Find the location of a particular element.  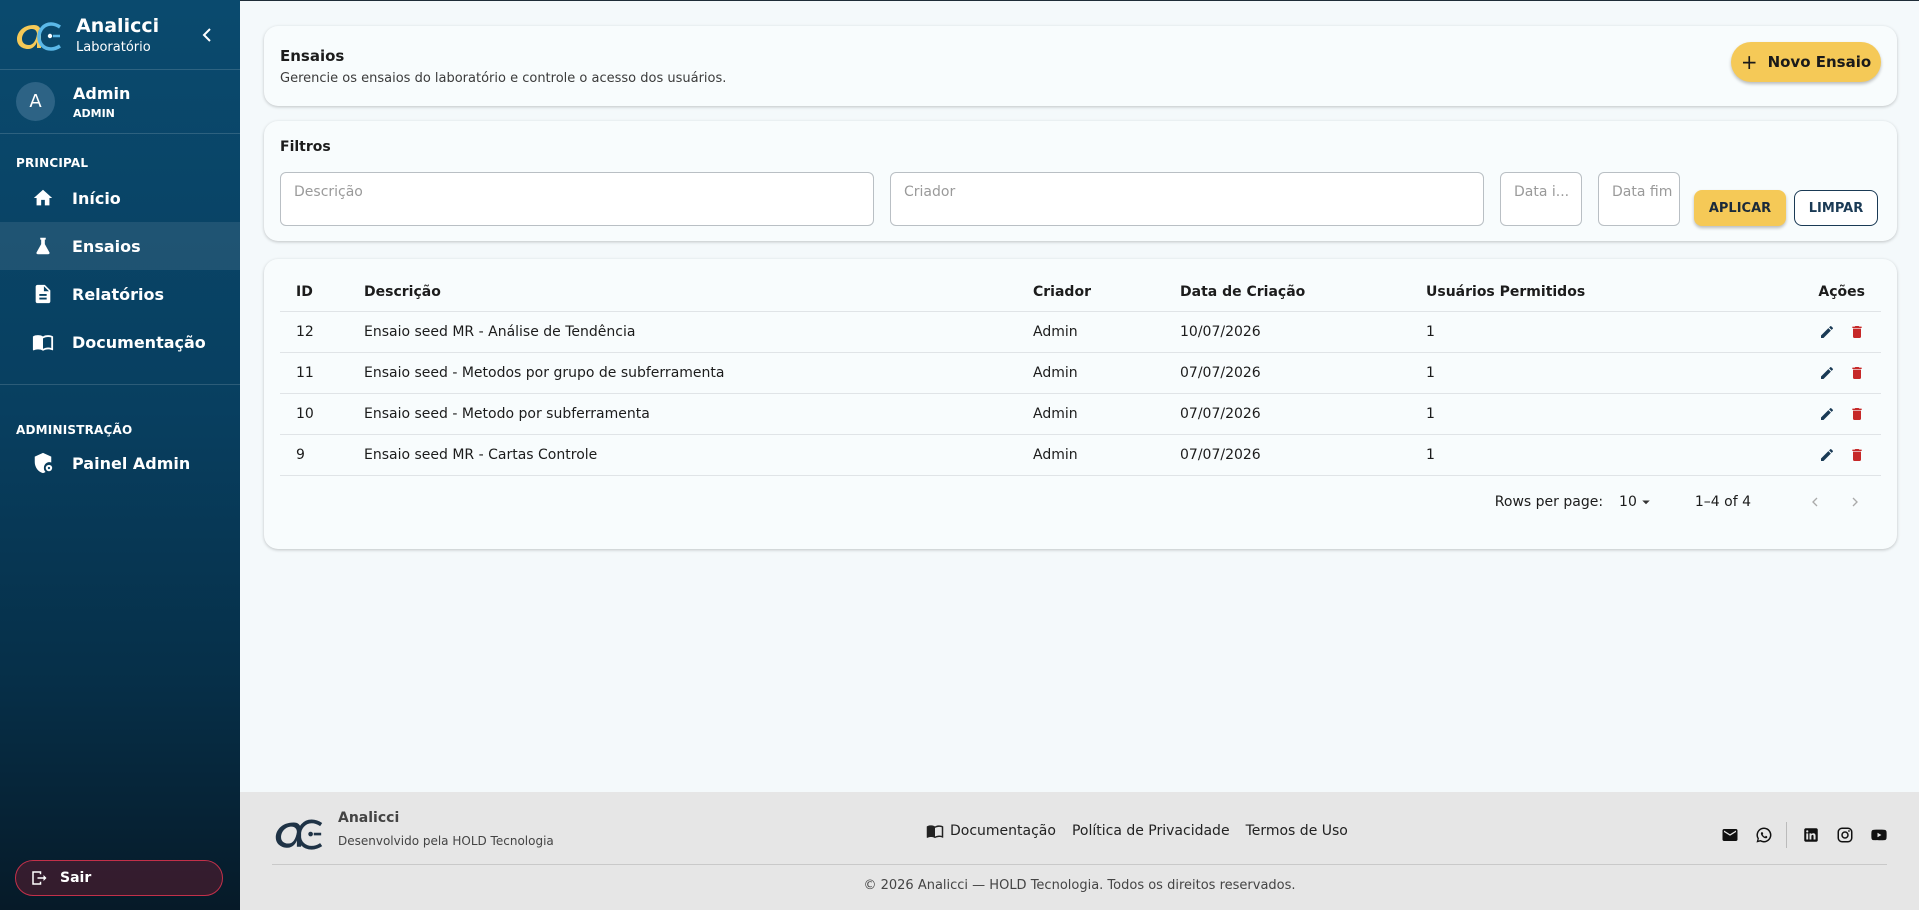

footer-link-label: Documentação is located at coordinates (1003, 831).